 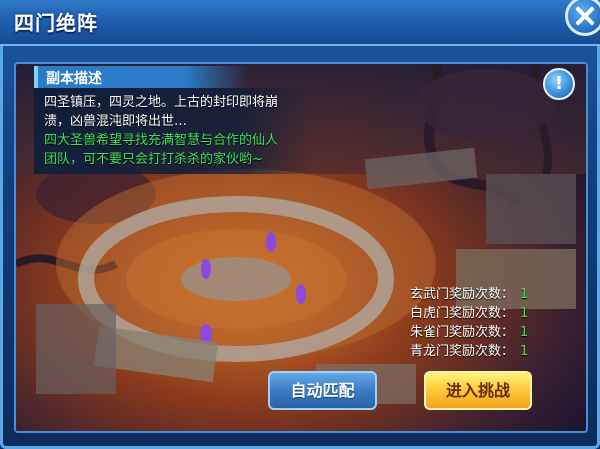 I want to click on reward-count-zhuque: 朱雀门奖励次数： 1, so click(x=470, y=330).